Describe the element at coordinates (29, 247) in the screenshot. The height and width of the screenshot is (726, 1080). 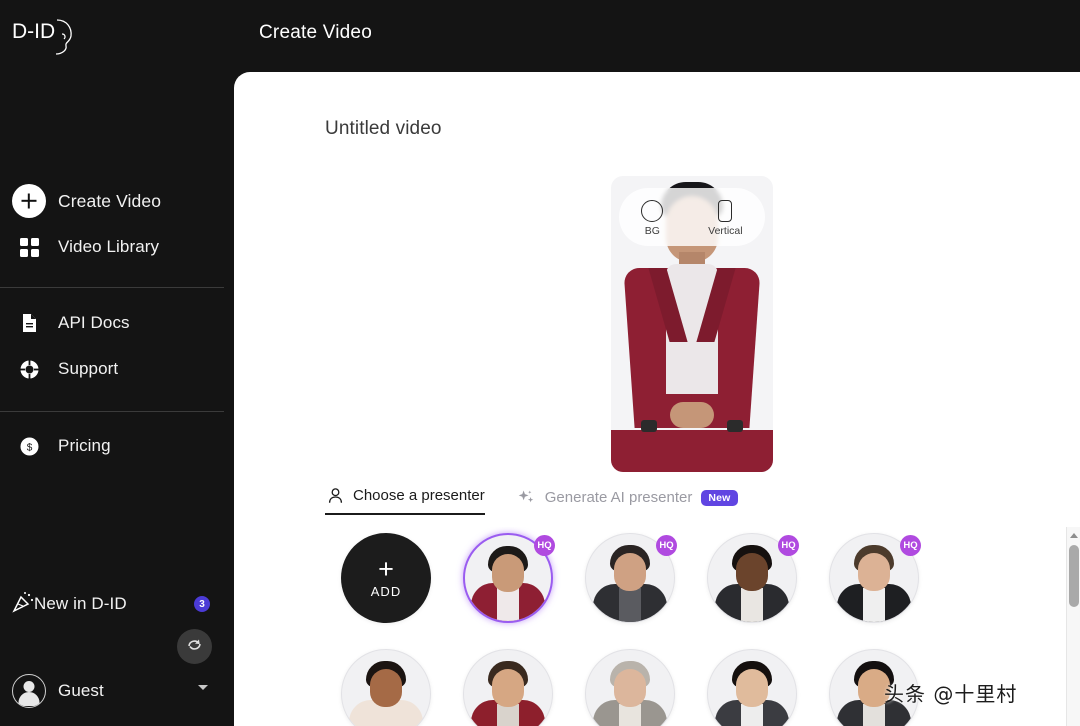
I see `grid-icon` at that location.